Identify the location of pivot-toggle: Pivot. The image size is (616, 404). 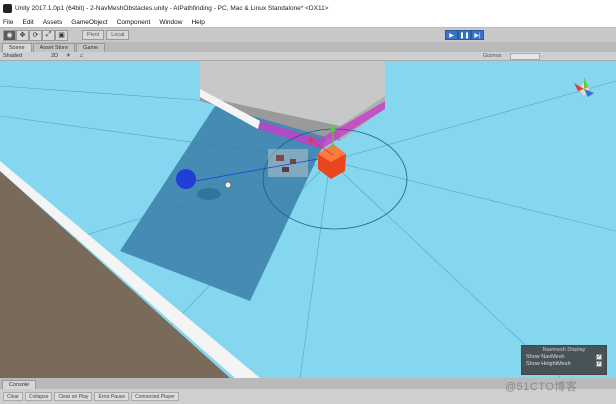
(93, 35).